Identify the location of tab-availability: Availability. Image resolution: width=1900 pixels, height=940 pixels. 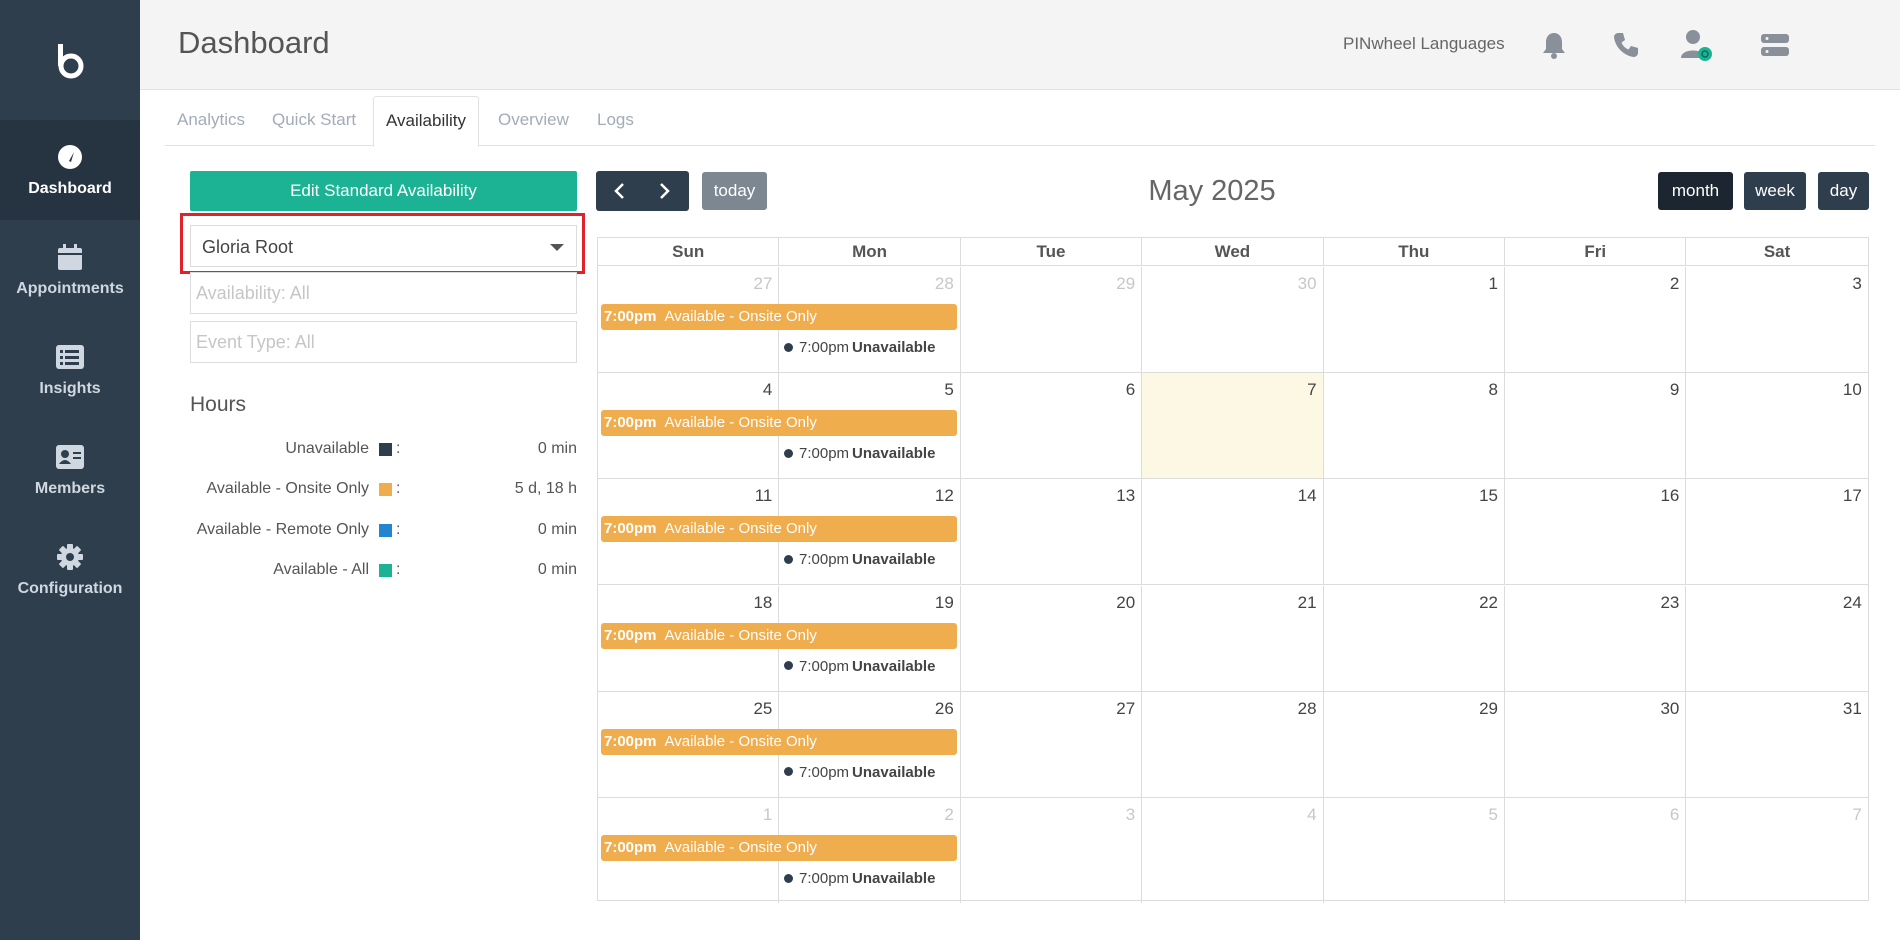
(426, 121).